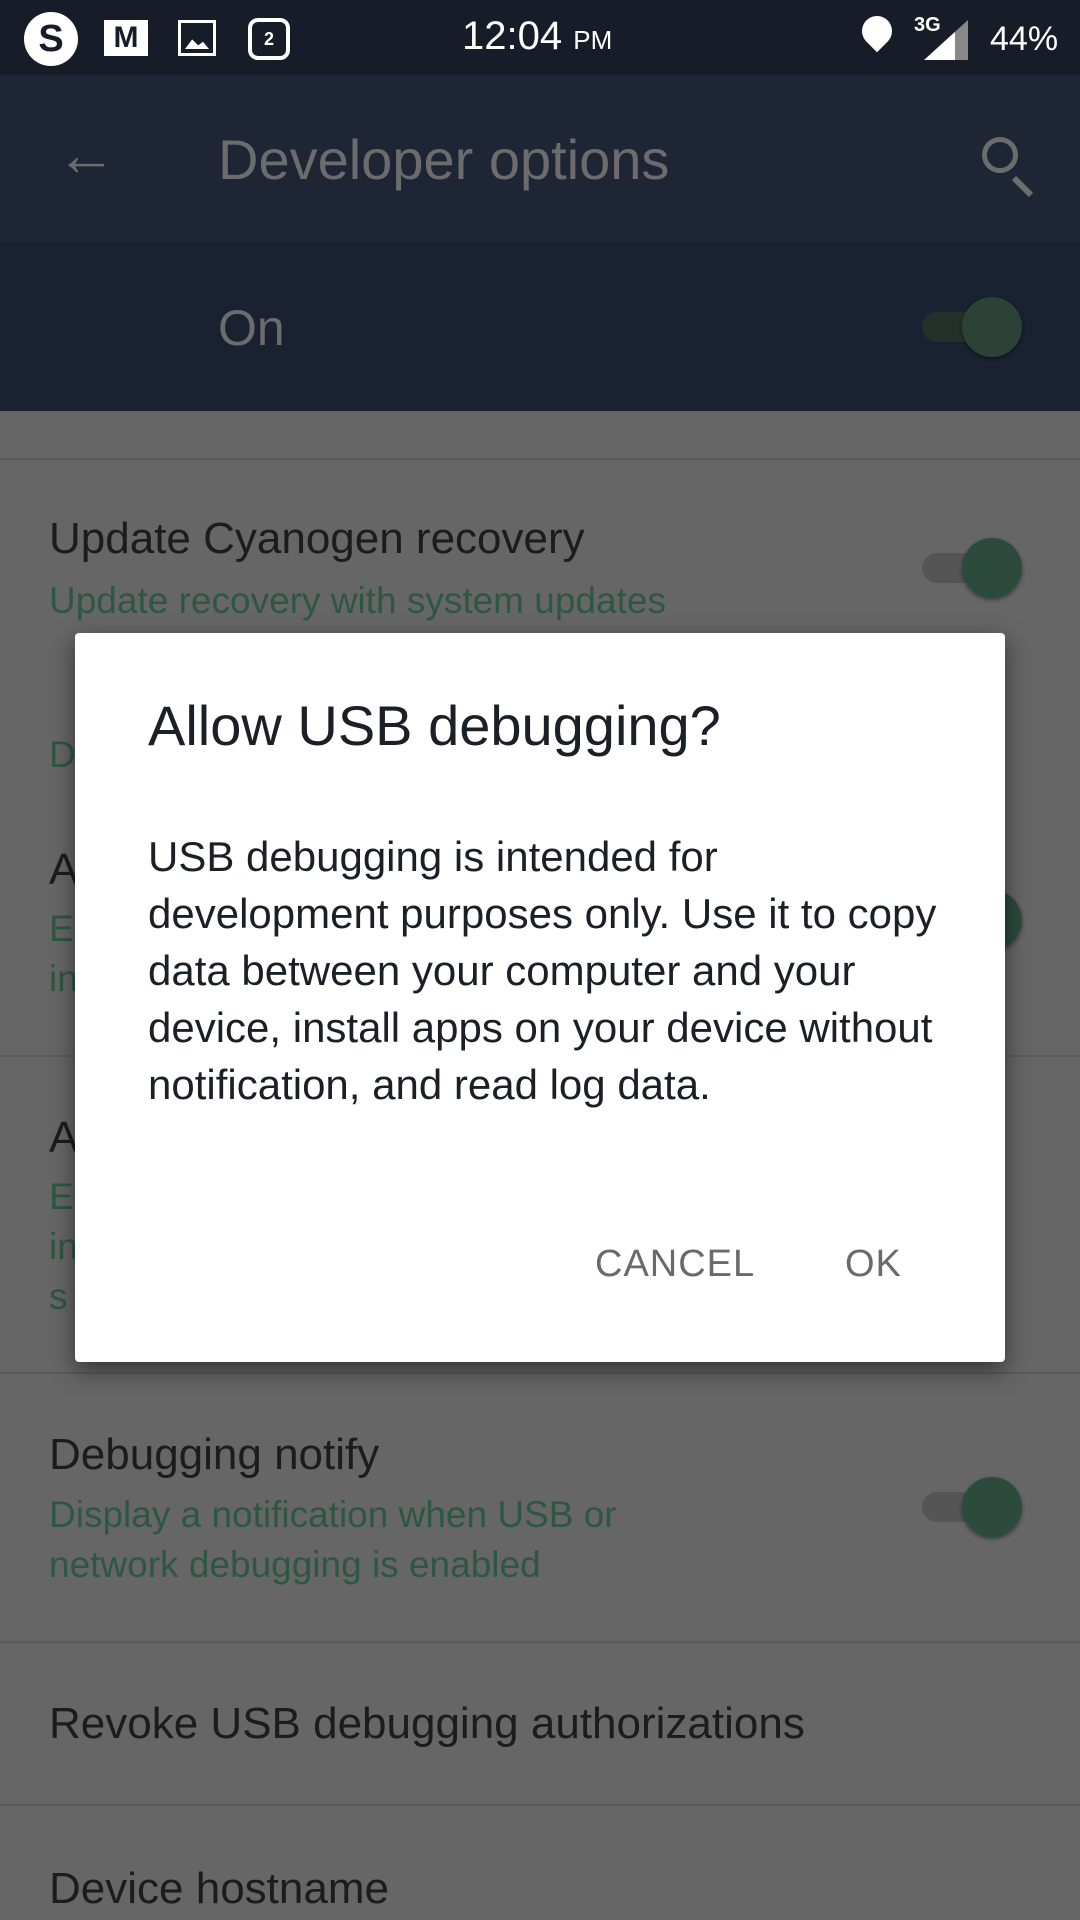  Describe the element at coordinates (972, 568) in the screenshot. I see `update-recovery-toggle` at that location.